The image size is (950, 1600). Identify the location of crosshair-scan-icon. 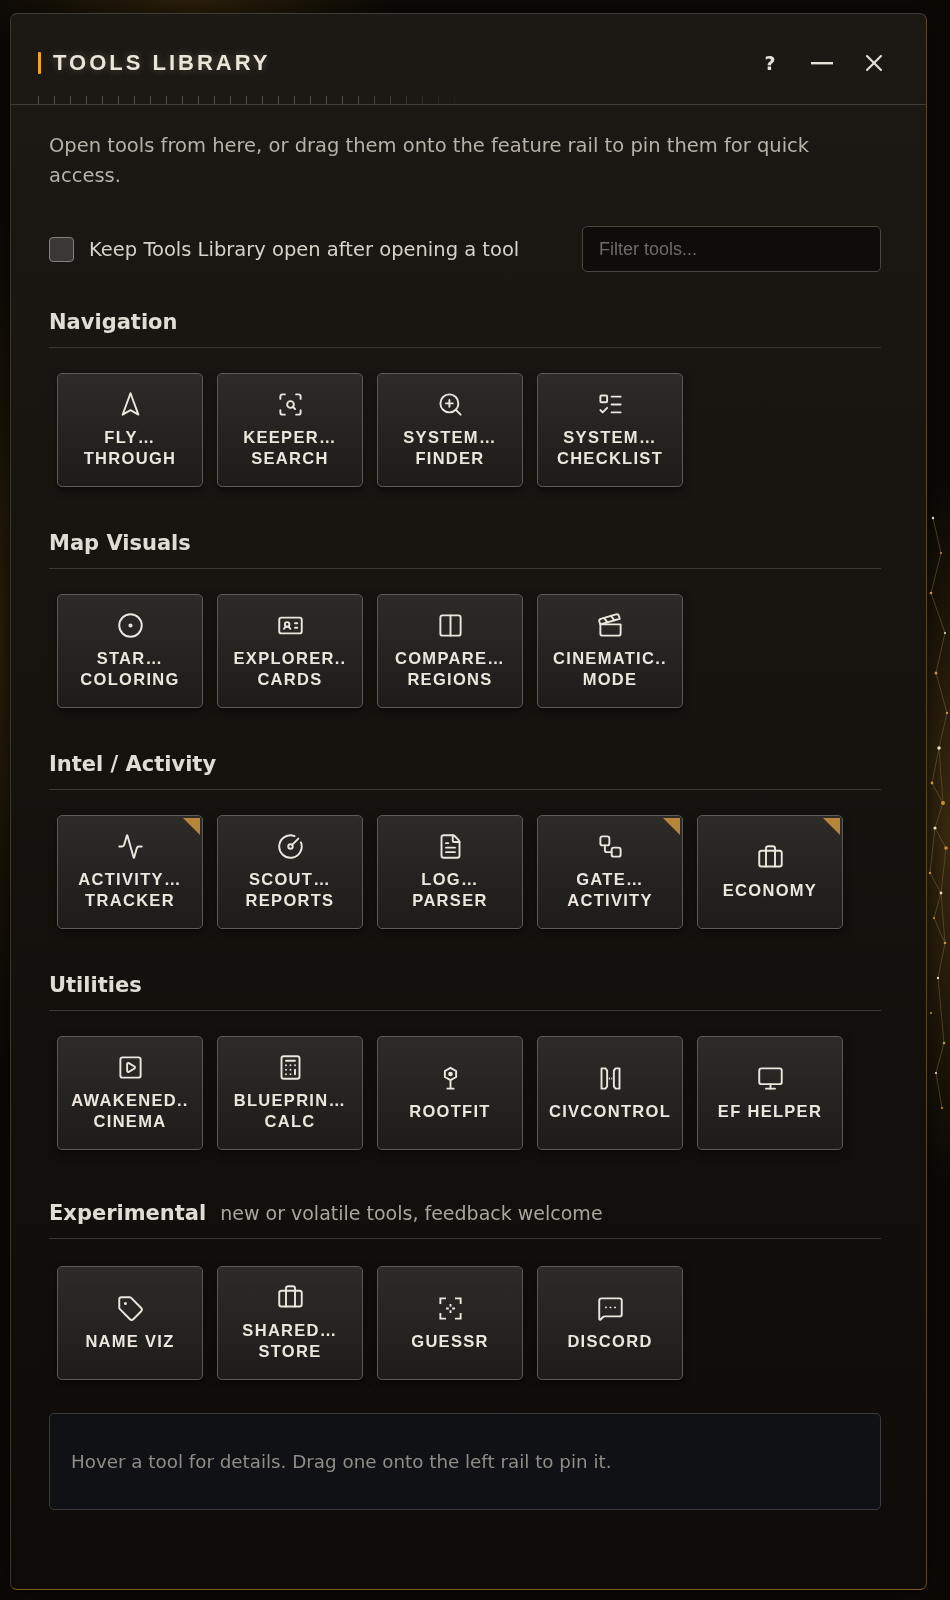
(450, 1308).